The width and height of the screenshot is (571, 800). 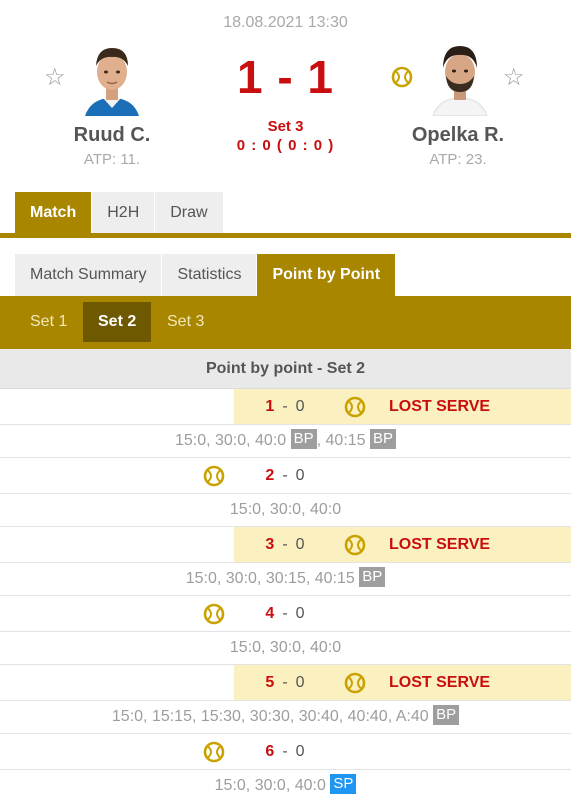 I want to click on game-score-home: 2, so click(x=270, y=475).